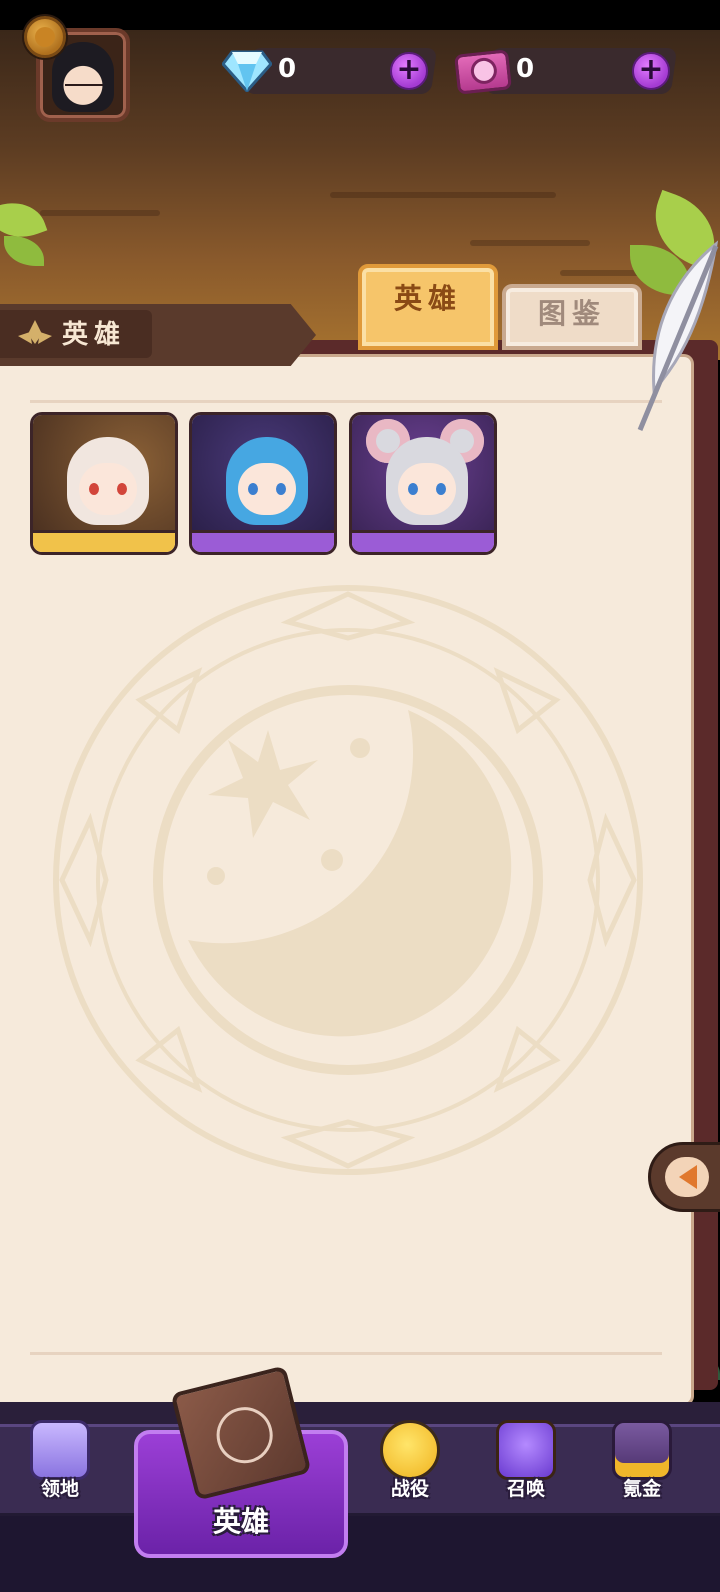  I want to click on quill-feather-icon, so click(678, 335).